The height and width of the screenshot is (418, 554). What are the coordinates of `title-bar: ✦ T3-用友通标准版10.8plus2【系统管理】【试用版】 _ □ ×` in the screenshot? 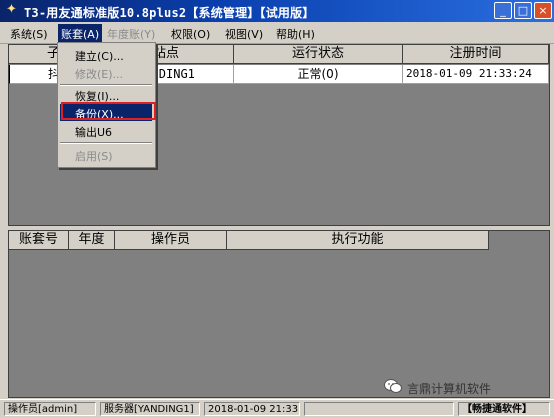 It's located at (277, 11).